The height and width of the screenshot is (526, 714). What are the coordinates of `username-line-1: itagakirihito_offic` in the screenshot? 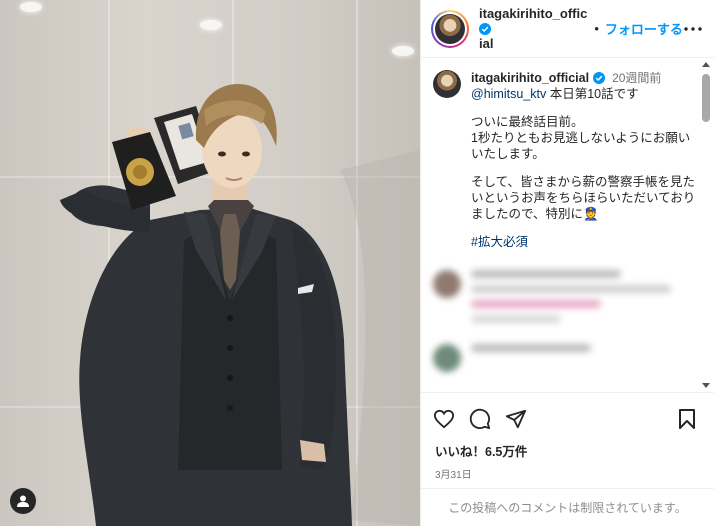 It's located at (533, 13).